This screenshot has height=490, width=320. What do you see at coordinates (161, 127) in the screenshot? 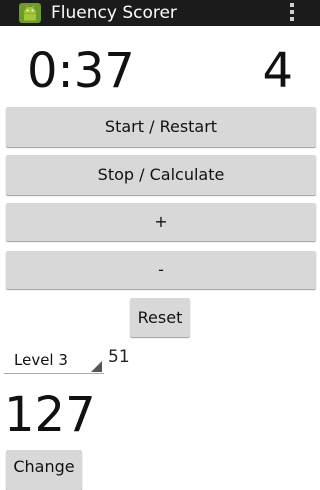
I see `start-restart-button: Start / Restart` at bounding box center [161, 127].